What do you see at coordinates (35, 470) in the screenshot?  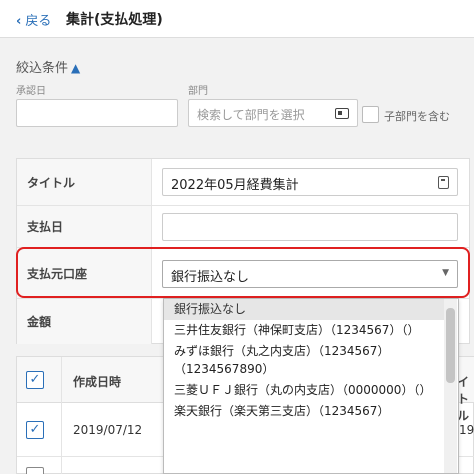 I see `row-checkbox` at bounding box center [35, 470].